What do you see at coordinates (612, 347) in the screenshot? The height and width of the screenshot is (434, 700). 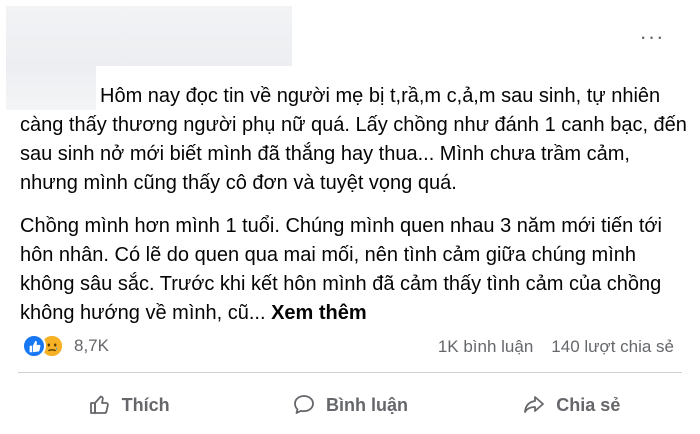 I see `share-count-link: 140 lượt chia sẻ` at bounding box center [612, 347].